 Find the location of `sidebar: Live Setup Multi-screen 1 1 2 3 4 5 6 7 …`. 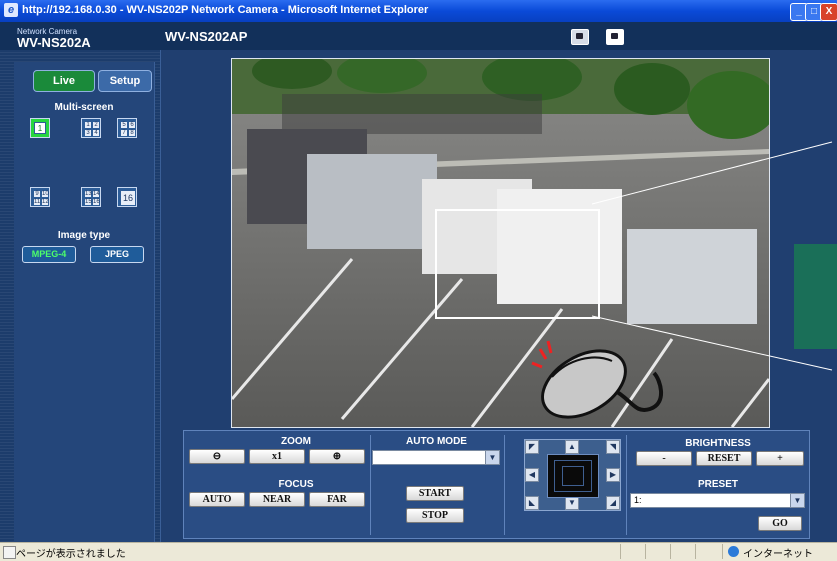

sidebar: Live Setup Multi-screen 1 1 2 3 4 5 6 7 … is located at coordinates (84, 302).